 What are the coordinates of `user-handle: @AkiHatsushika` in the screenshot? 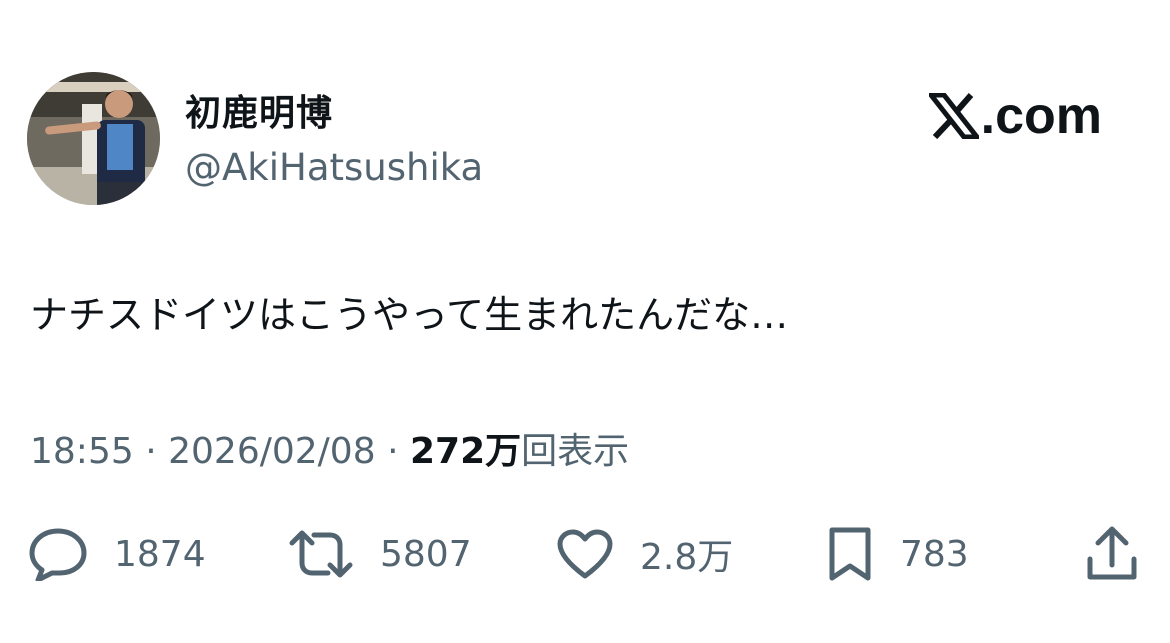 It's located at (334, 168).